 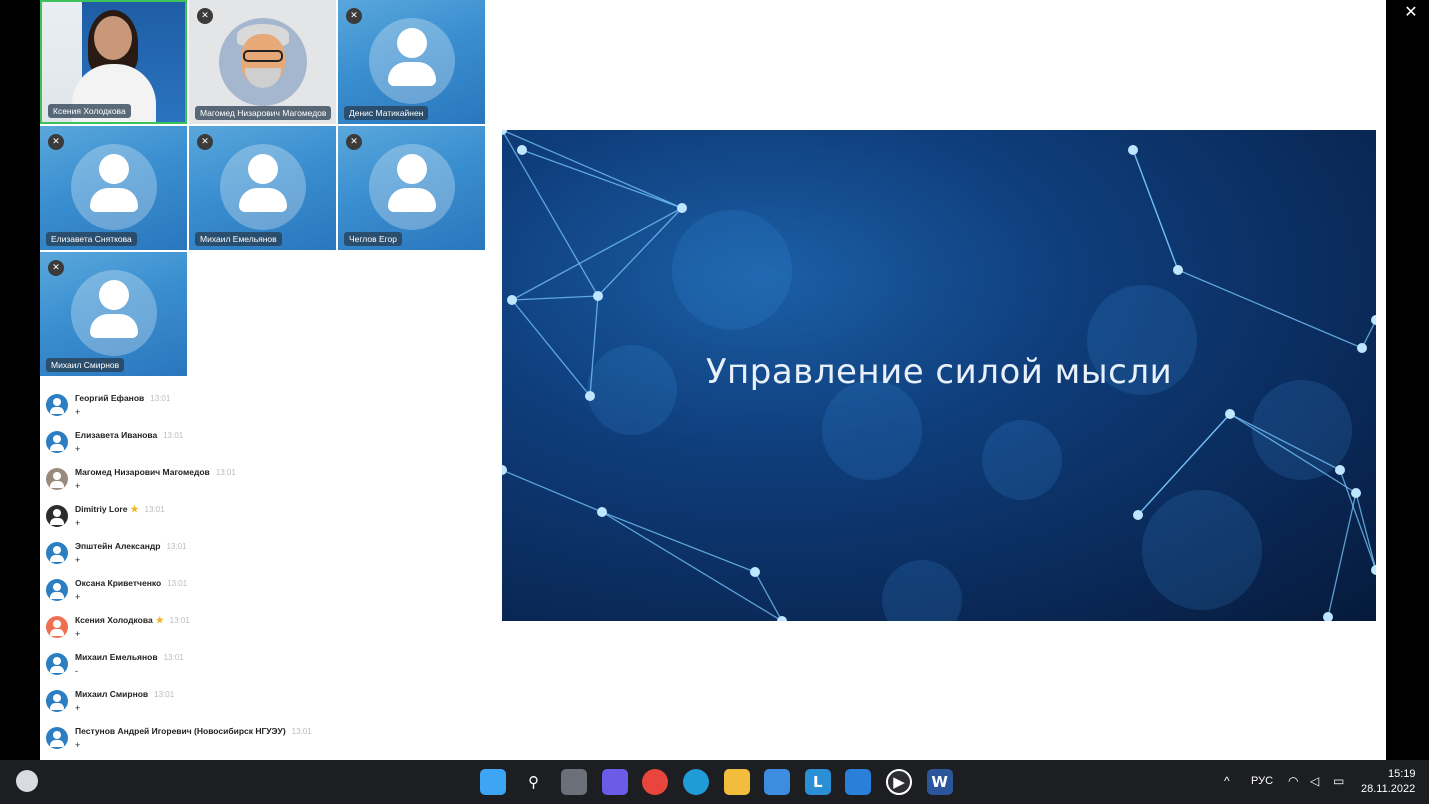 I want to click on chat-message: Оксана Криветченко 13:01 +, so click(x=265, y=589).